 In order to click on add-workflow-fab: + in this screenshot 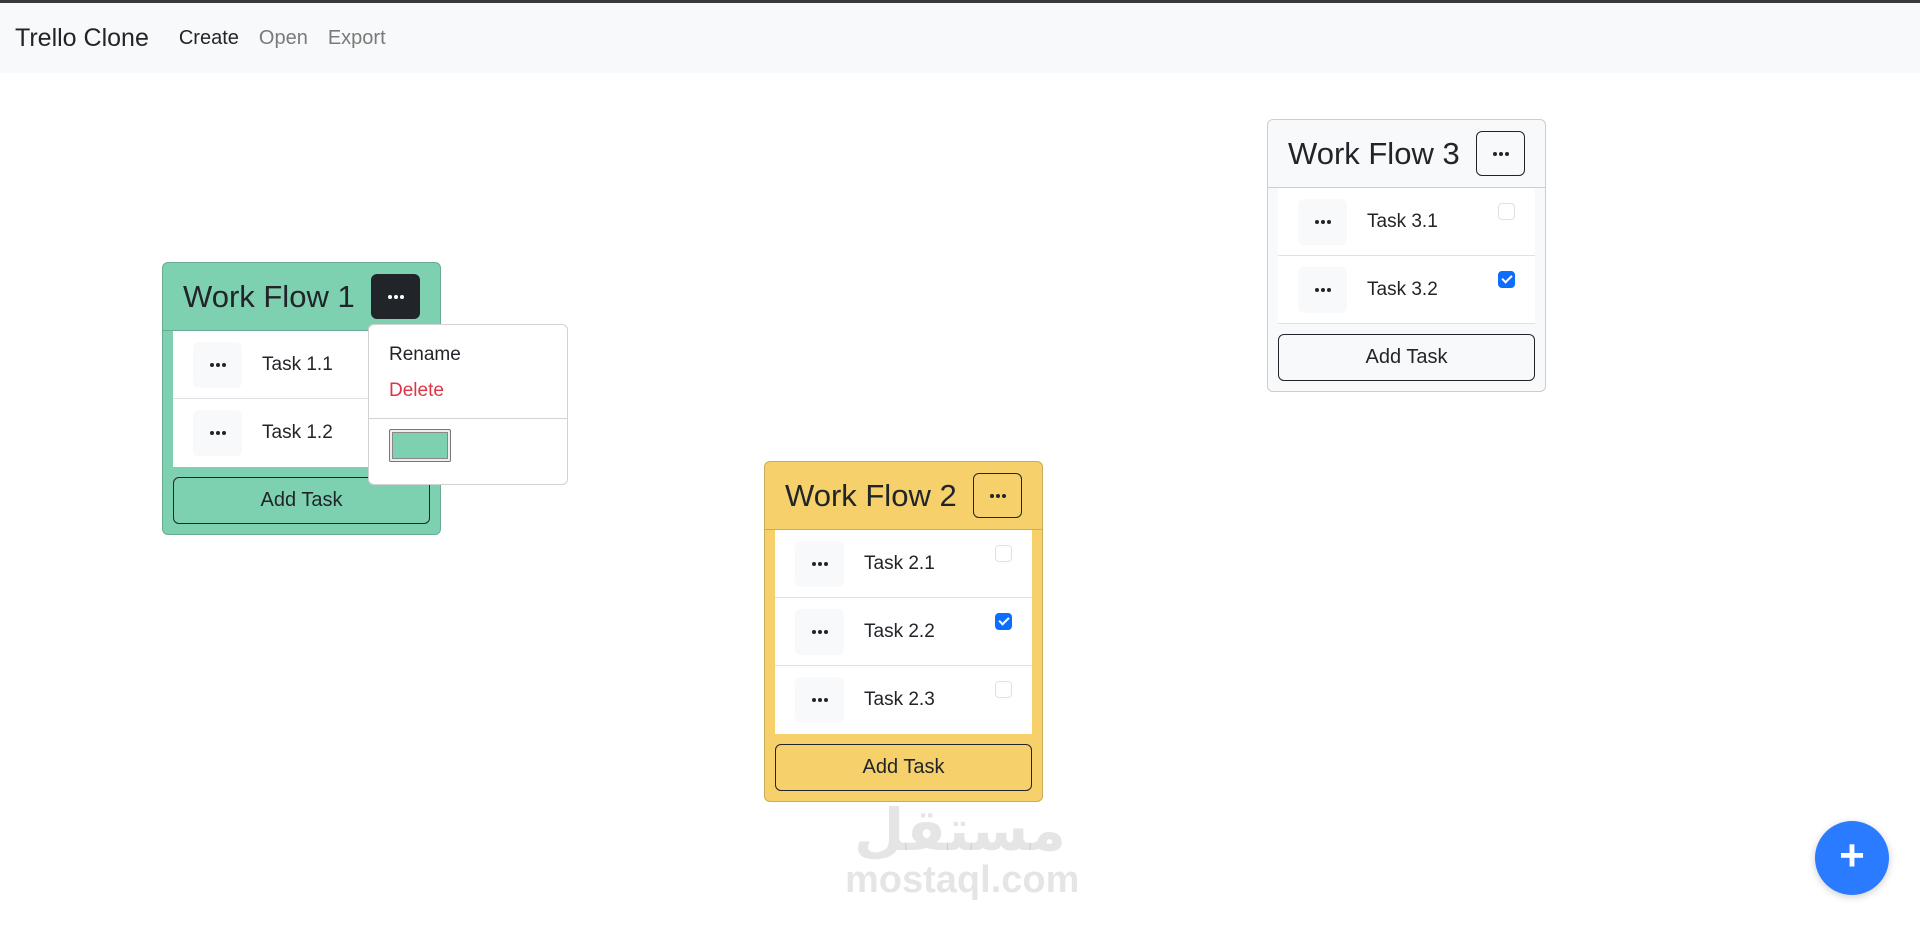, I will do `click(1852, 858)`.